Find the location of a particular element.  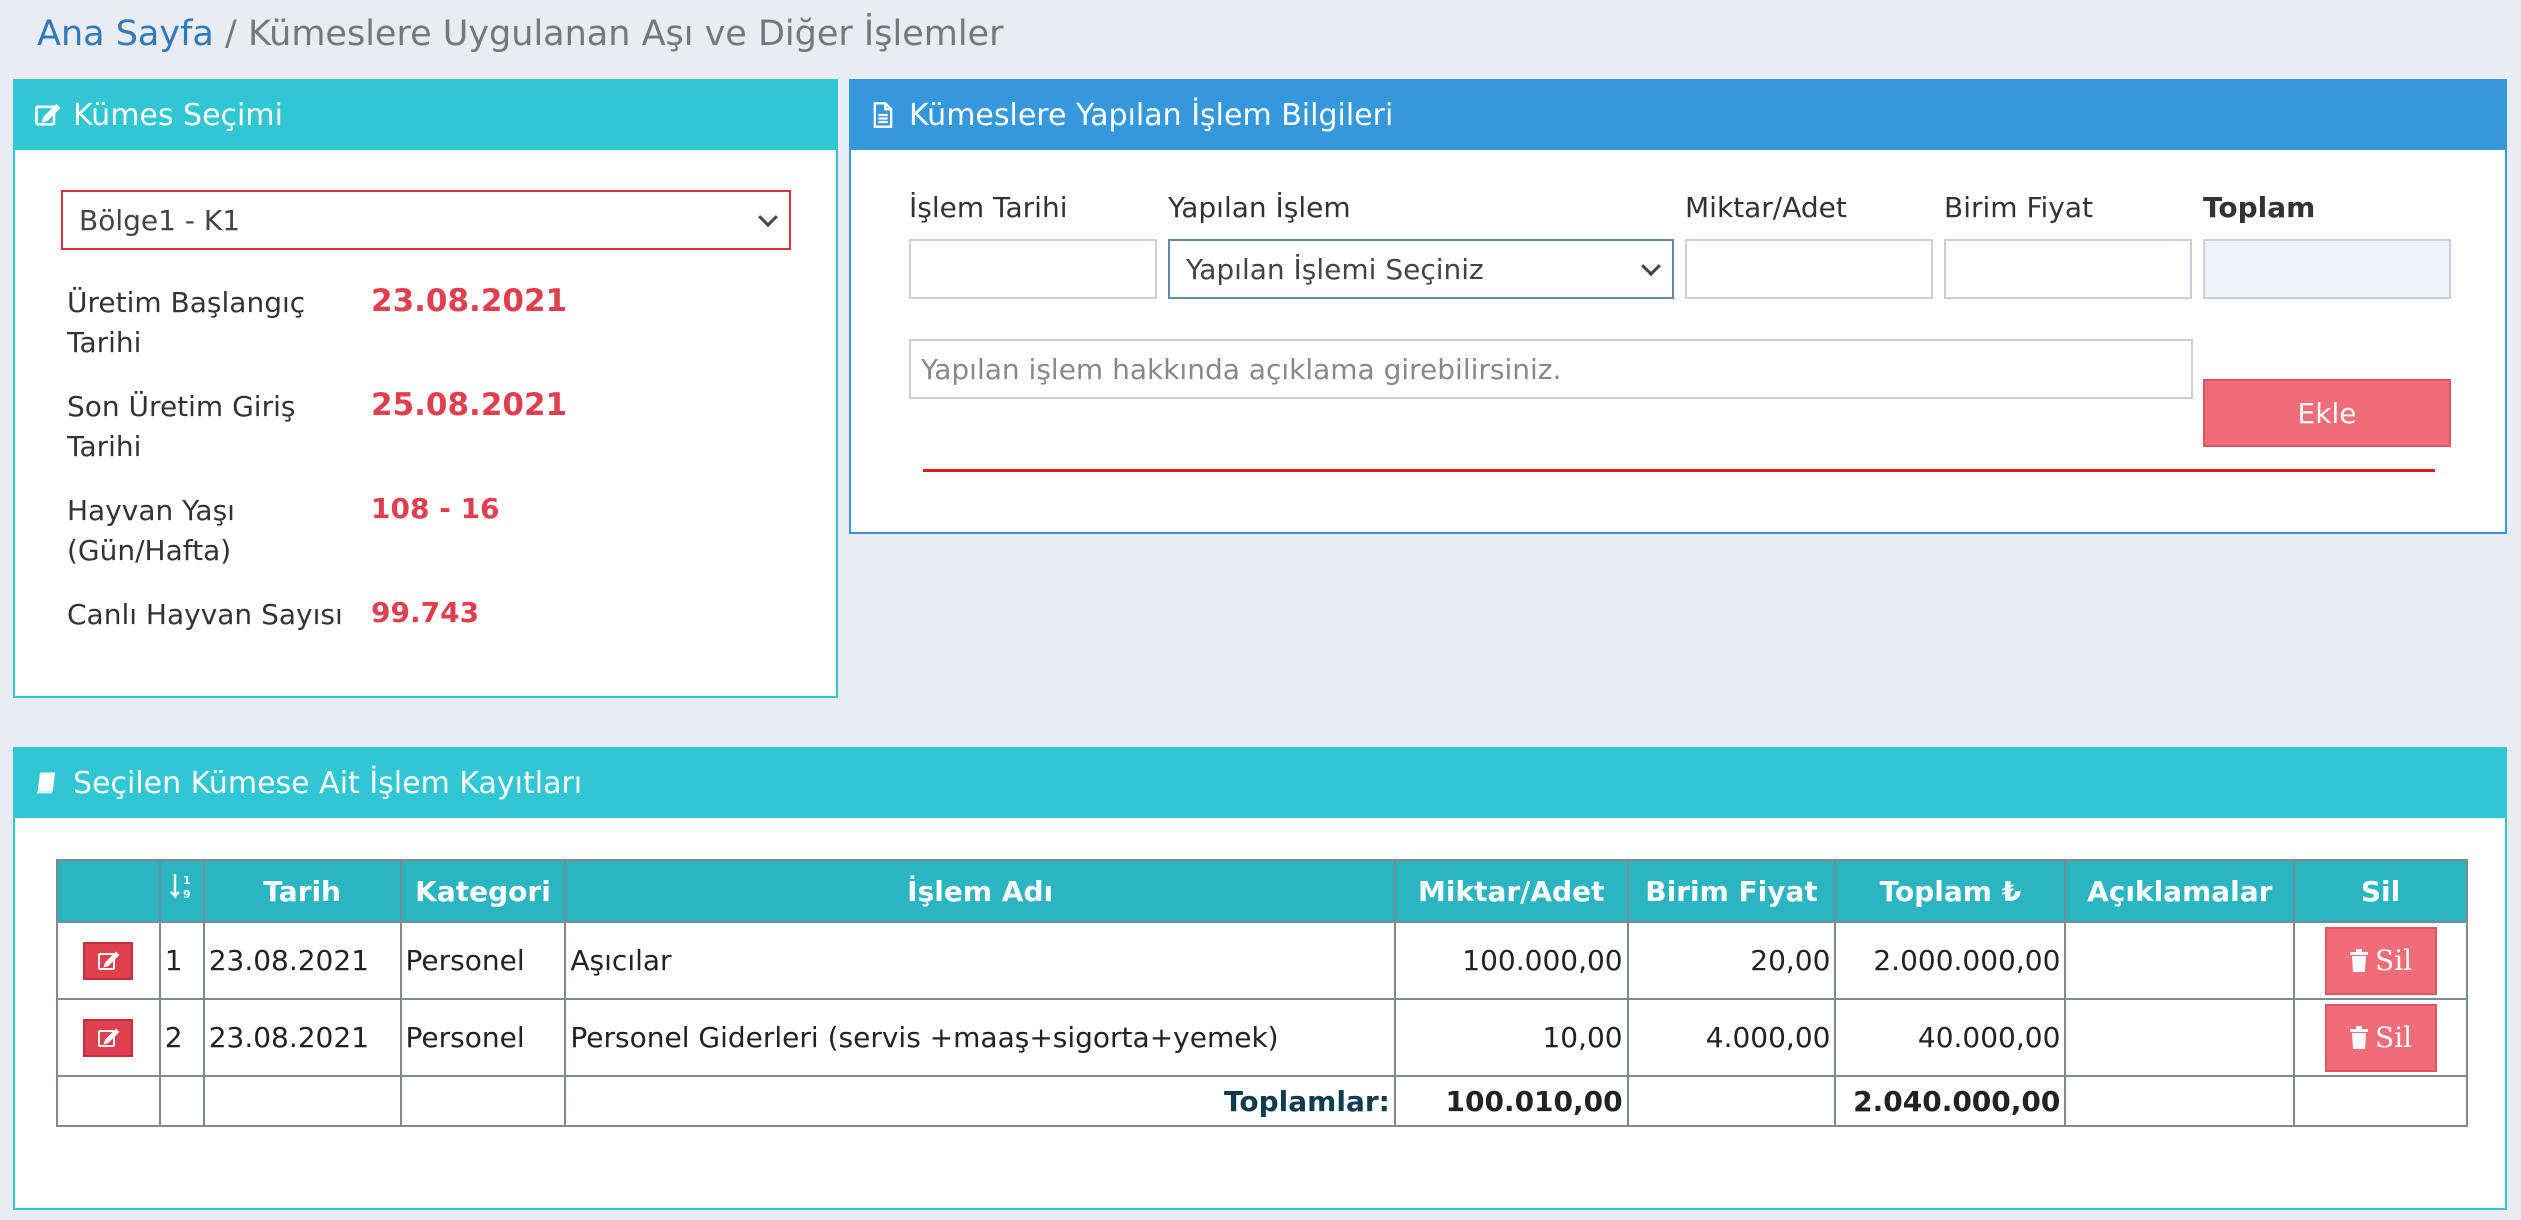

yapilan-islem-select-value: Yapılan İşlemi Seçiniz is located at coordinates (1335, 269).